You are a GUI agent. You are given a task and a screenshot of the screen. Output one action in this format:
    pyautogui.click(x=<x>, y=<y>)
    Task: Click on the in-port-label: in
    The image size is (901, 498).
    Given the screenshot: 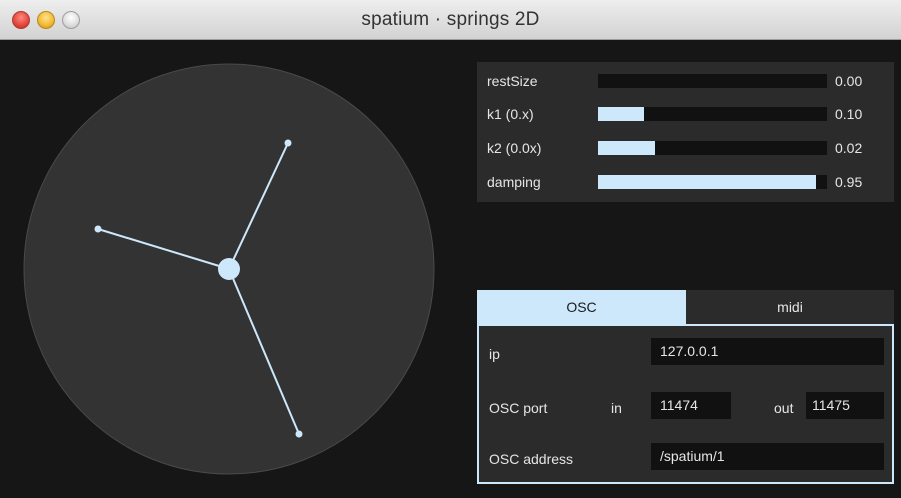 What is the action you would take?
    pyautogui.click(x=616, y=408)
    